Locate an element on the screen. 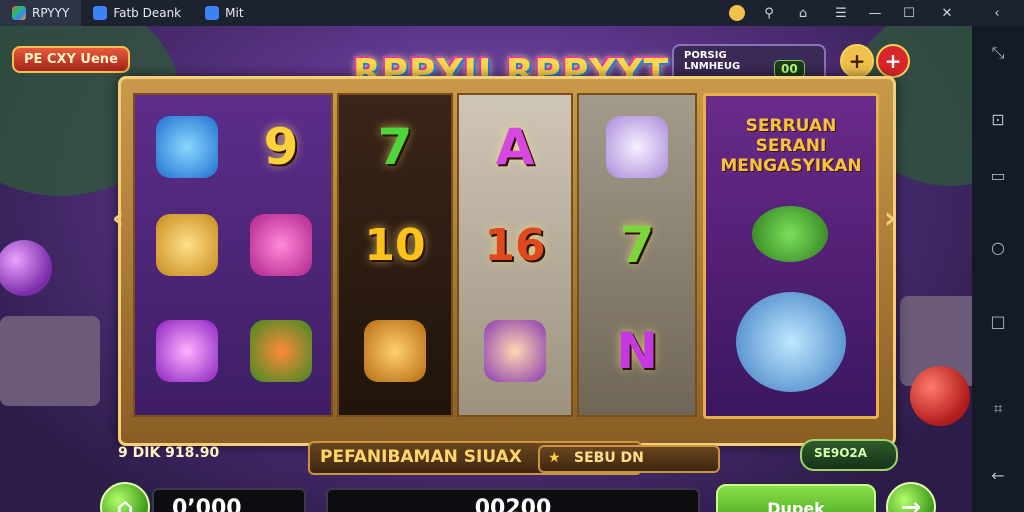 The image size is (1024, 512). tab-label: Fatb Deank is located at coordinates (147, 13).